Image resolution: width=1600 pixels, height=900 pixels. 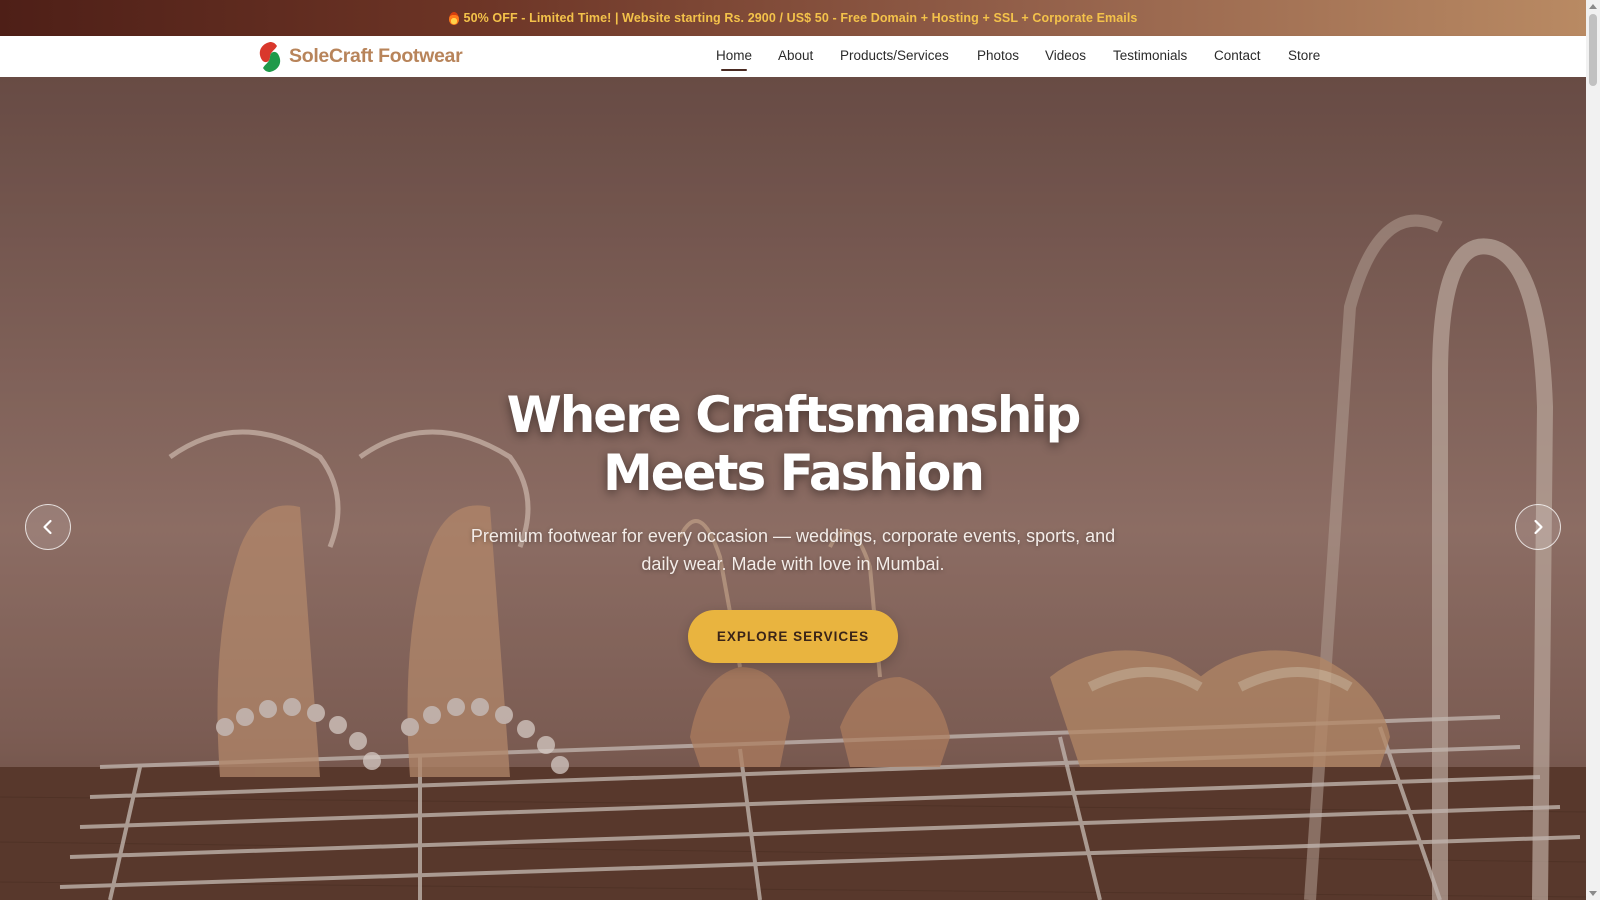 I want to click on explore-services-button: EXPLORE SERVICES, so click(x=793, y=636).